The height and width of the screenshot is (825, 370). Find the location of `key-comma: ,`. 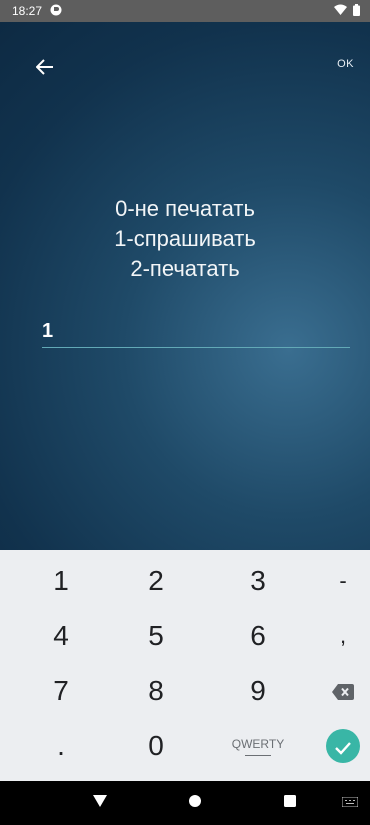

key-comma: , is located at coordinates (333, 636).